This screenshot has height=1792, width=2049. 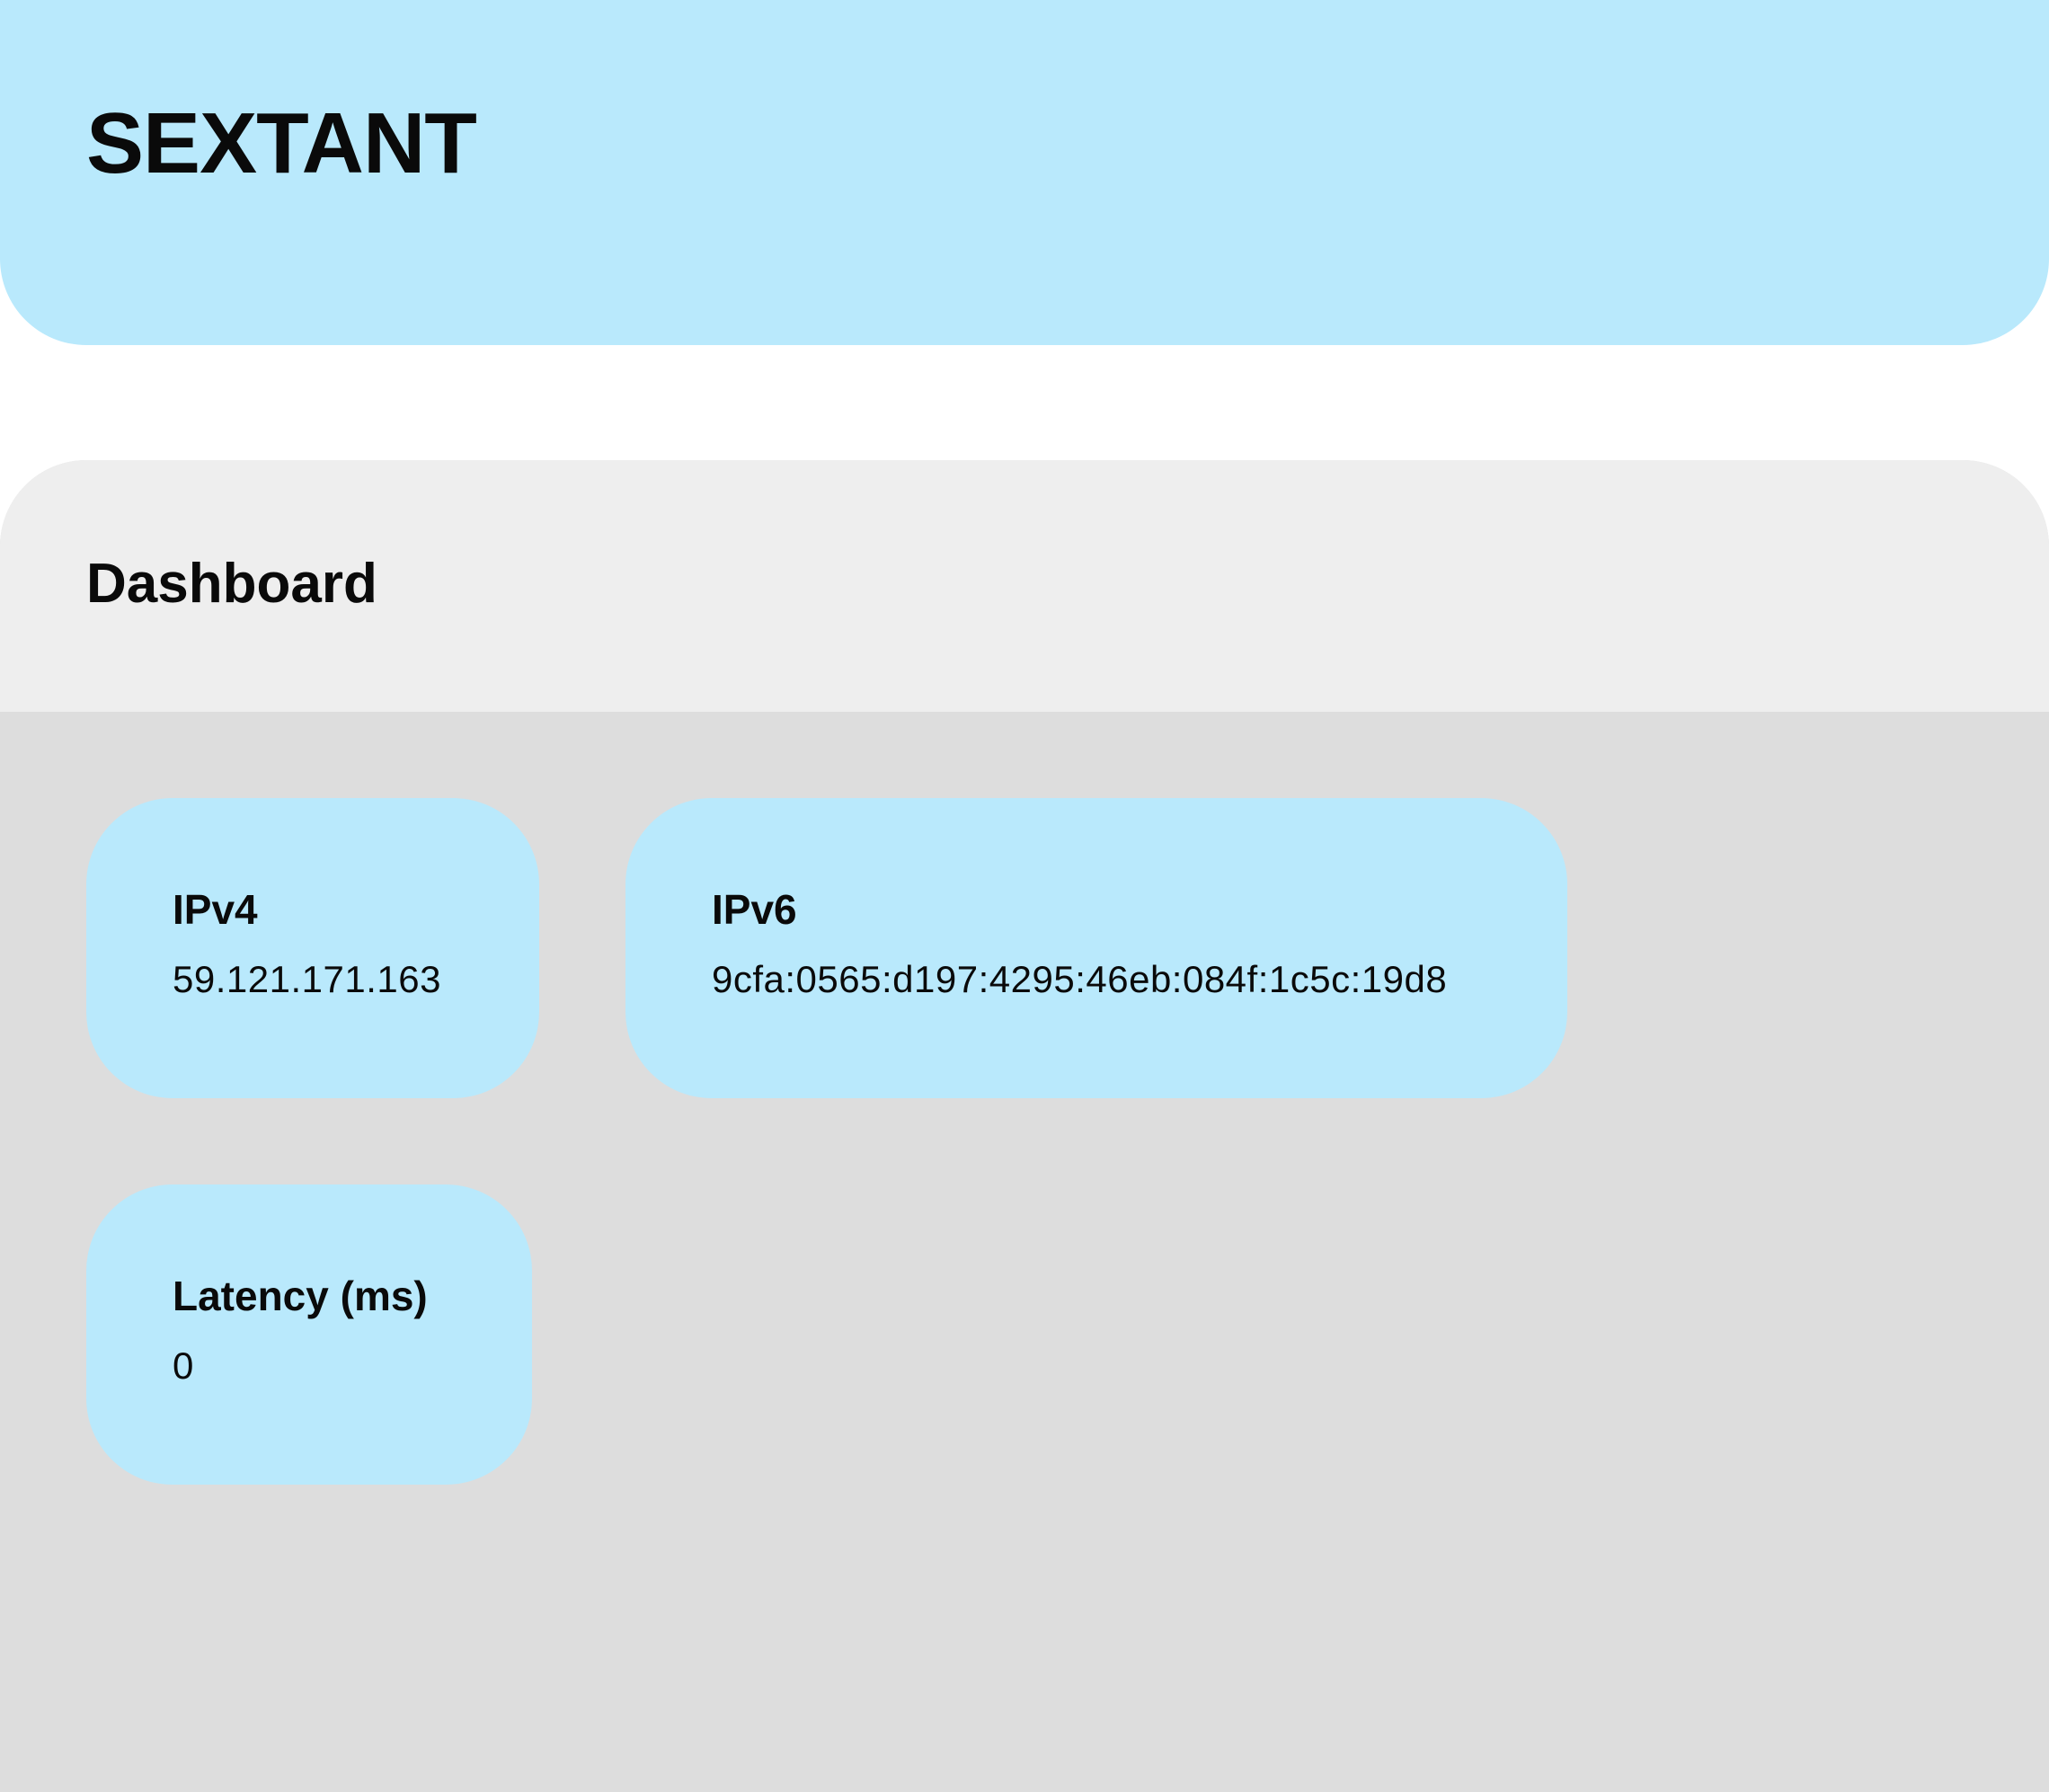 What do you see at coordinates (1024, 586) in the screenshot?
I see `dashboard-panel-header: Dashboard` at bounding box center [1024, 586].